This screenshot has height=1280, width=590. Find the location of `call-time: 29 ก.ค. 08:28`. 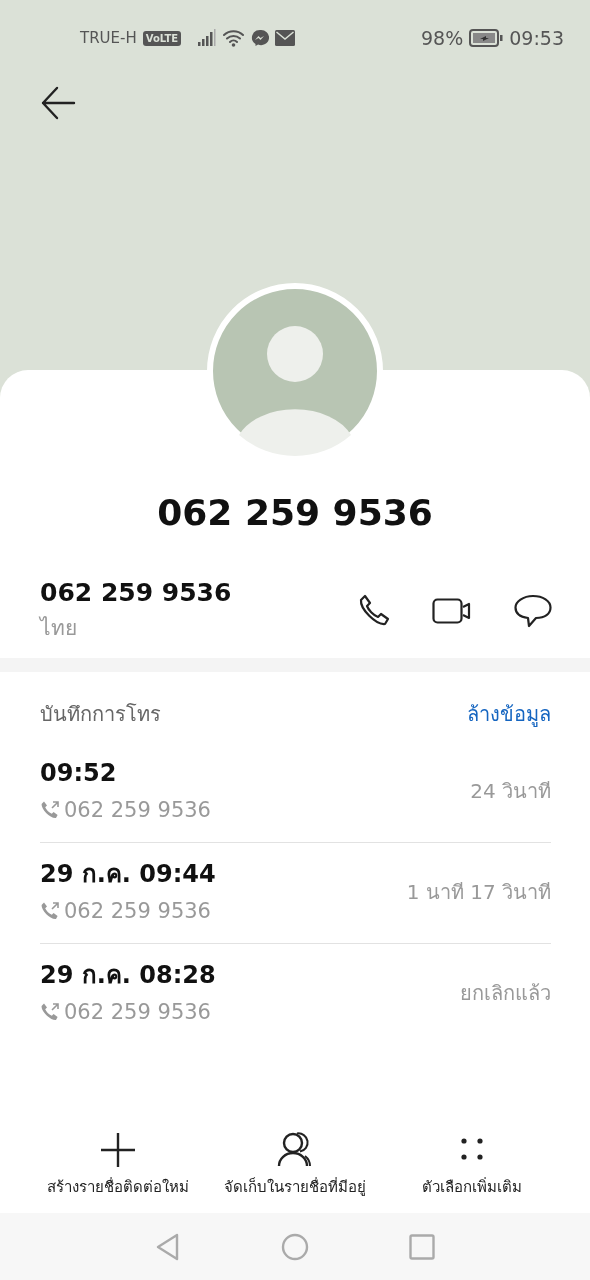

call-time: 29 ก.ค. 08:28 is located at coordinates (128, 975).